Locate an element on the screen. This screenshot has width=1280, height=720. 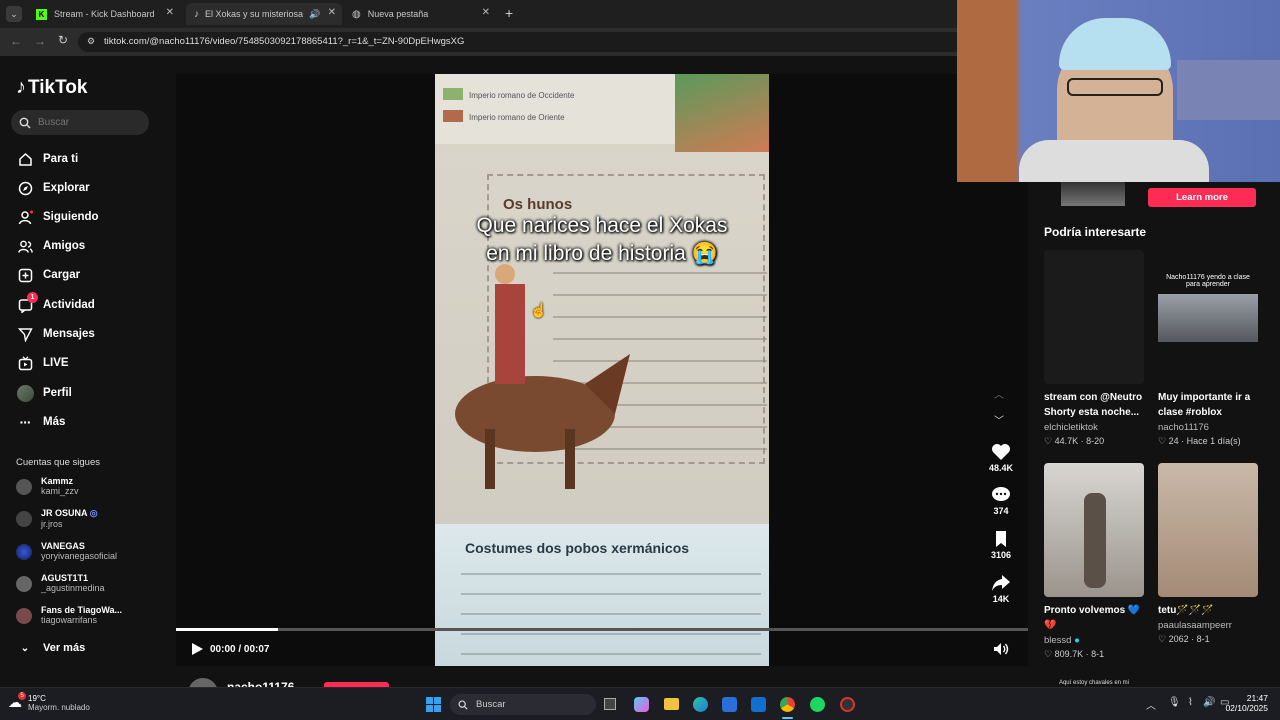
weather-widget: ☁ 5 19°C Mayorm. nublado is located at coordinates (49, 702).